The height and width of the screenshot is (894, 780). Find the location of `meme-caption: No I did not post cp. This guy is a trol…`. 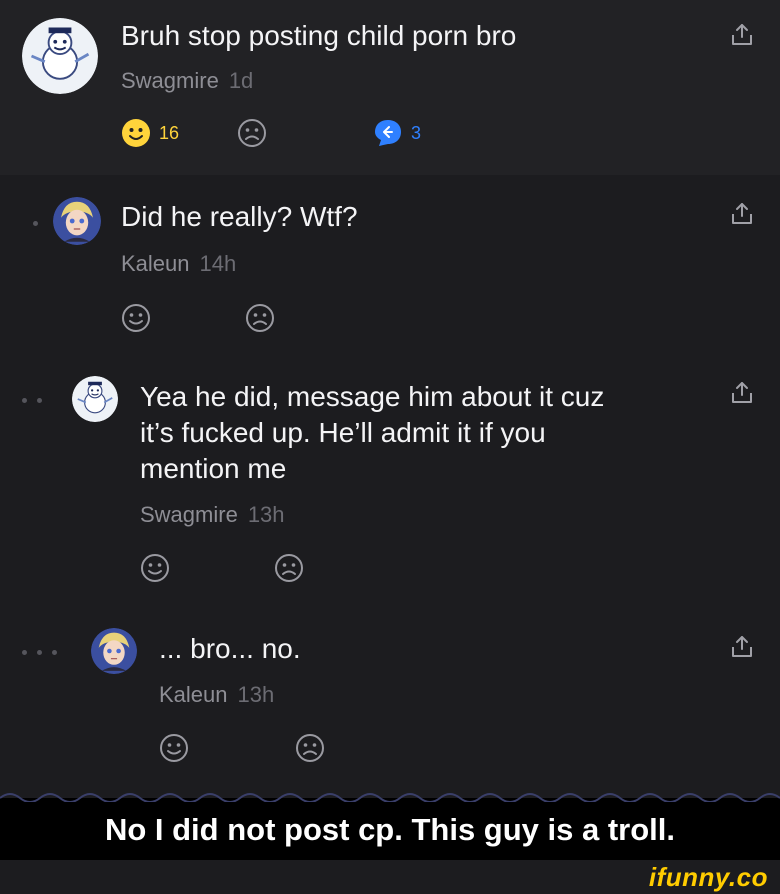

meme-caption: No I did not post cp. This guy is a trol… is located at coordinates (390, 829).